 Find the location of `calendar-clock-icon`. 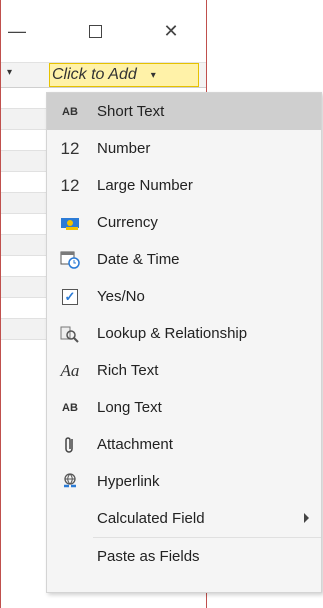

calendar-clock-icon is located at coordinates (70, 260).